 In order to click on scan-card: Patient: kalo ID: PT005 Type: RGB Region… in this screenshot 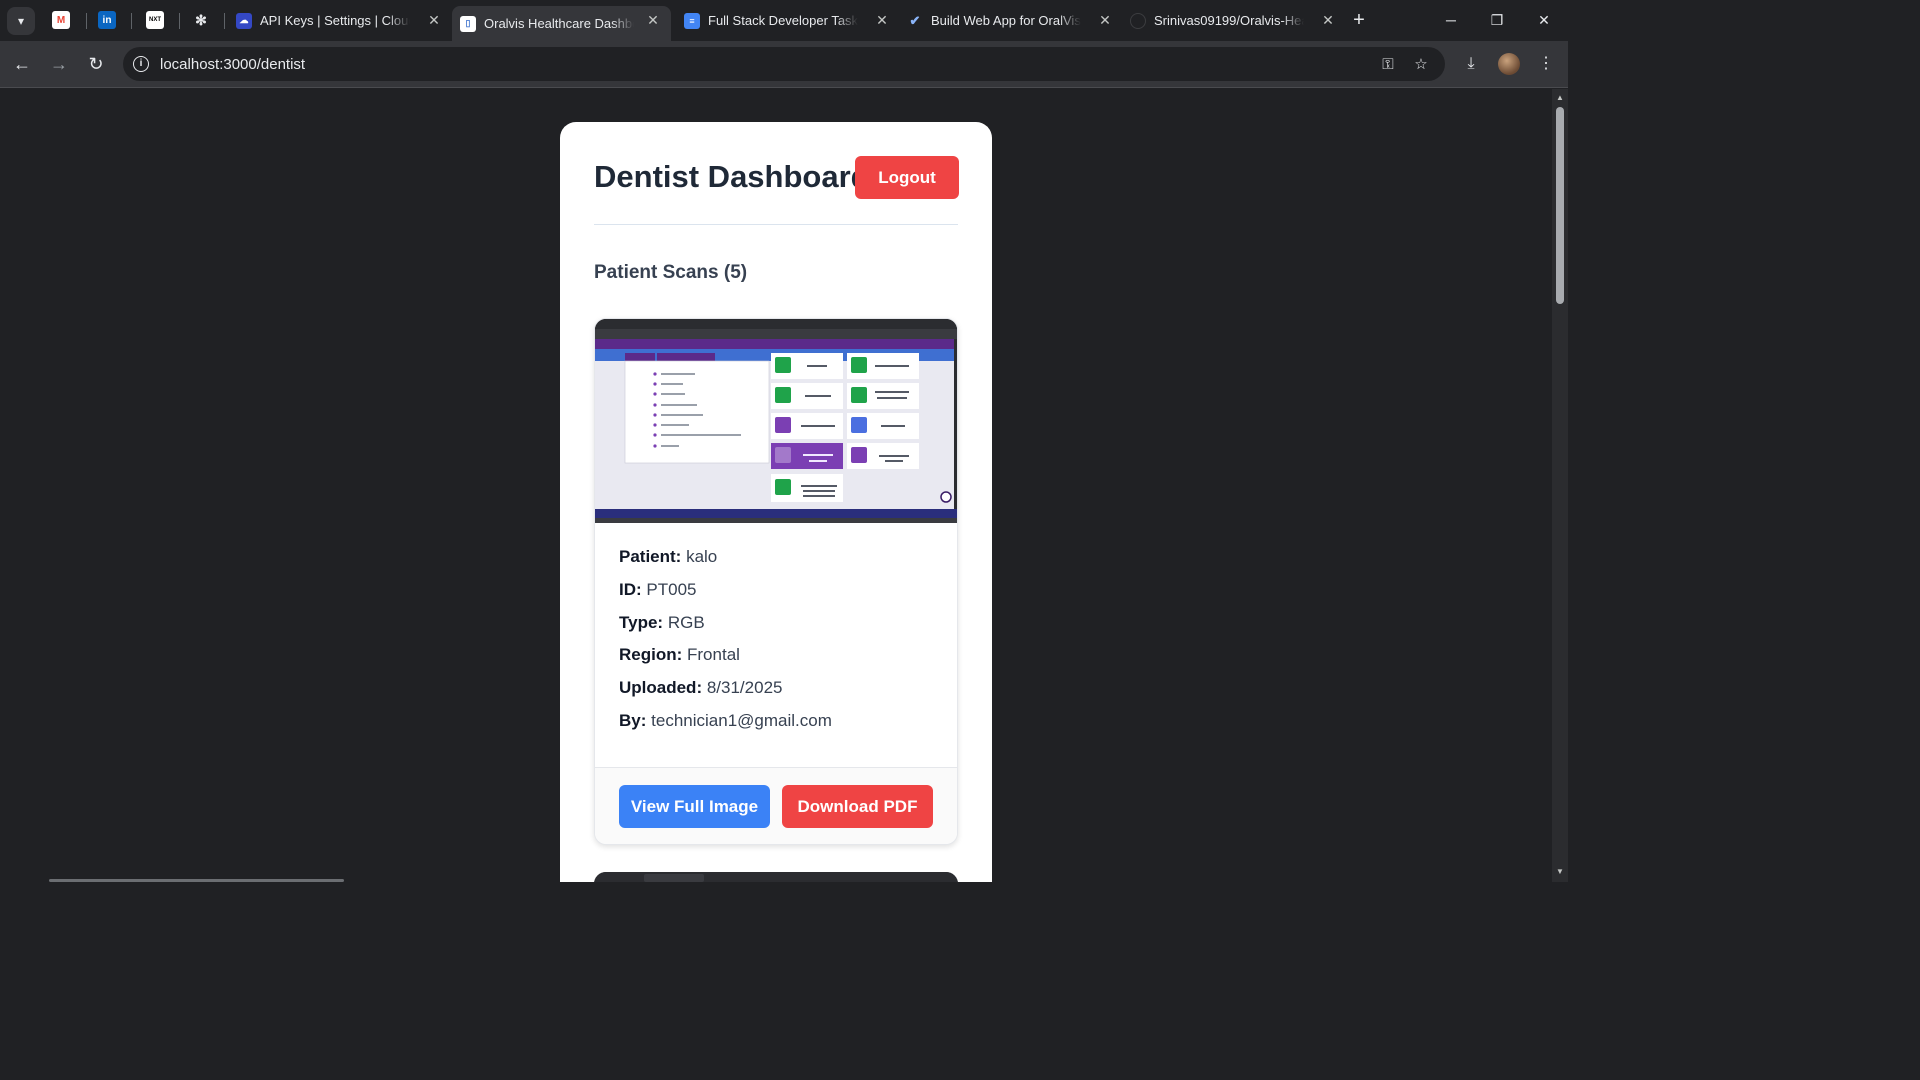, I will do `click(776, 581)`.